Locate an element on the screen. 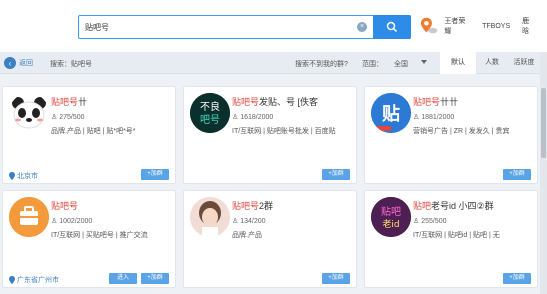 This screenshot has height=294, width=547. hot-search-link: 鹿晗 is located at coordinates (528, 26).